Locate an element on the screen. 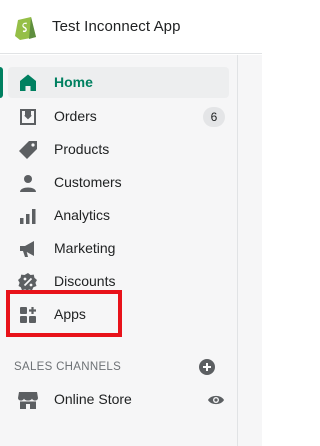 The width and height of the screenshot is (320, 446). sidebar-item-label: Products is located at coordinates (82, 149).